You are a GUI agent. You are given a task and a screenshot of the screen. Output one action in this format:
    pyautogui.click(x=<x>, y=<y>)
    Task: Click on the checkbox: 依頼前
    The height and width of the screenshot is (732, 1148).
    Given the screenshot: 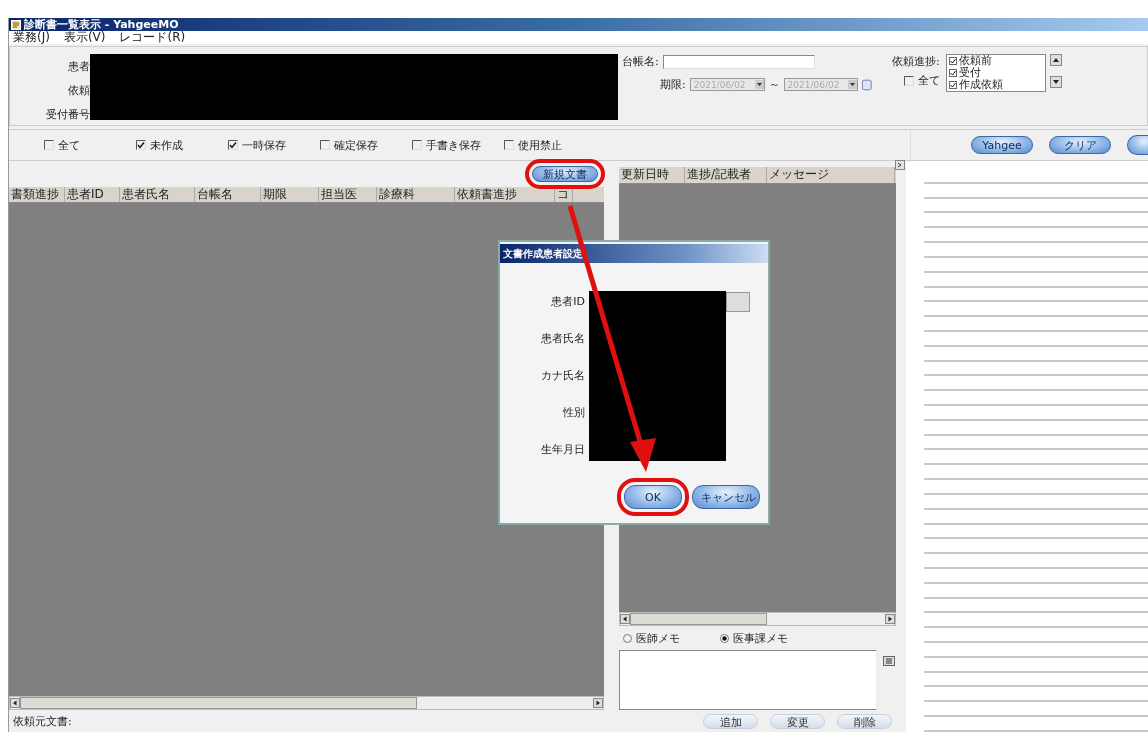 What is the action you would take?
    pyautogui.click(x=996, y=61)
    